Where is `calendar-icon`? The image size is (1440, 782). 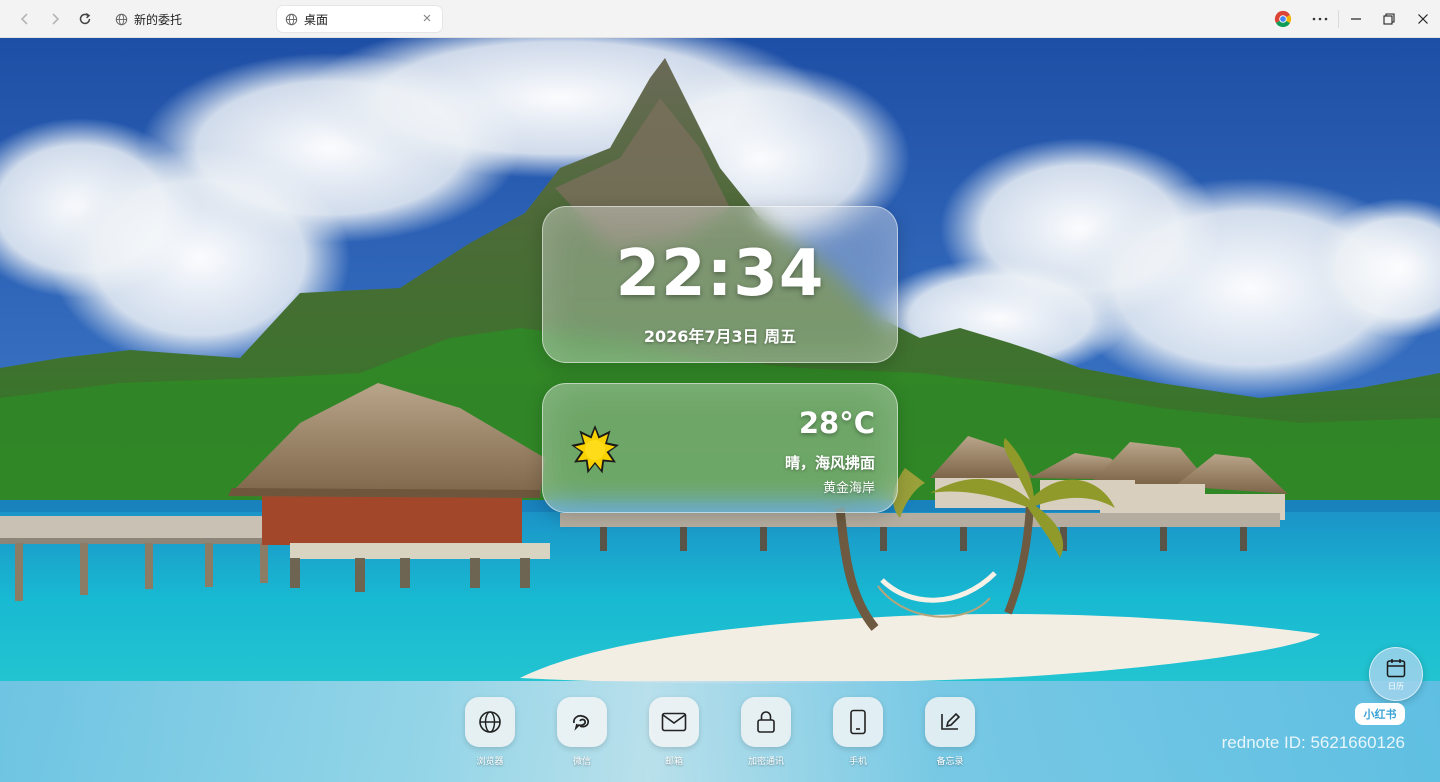 calendar-icon is located at coordinates (1396, 668).